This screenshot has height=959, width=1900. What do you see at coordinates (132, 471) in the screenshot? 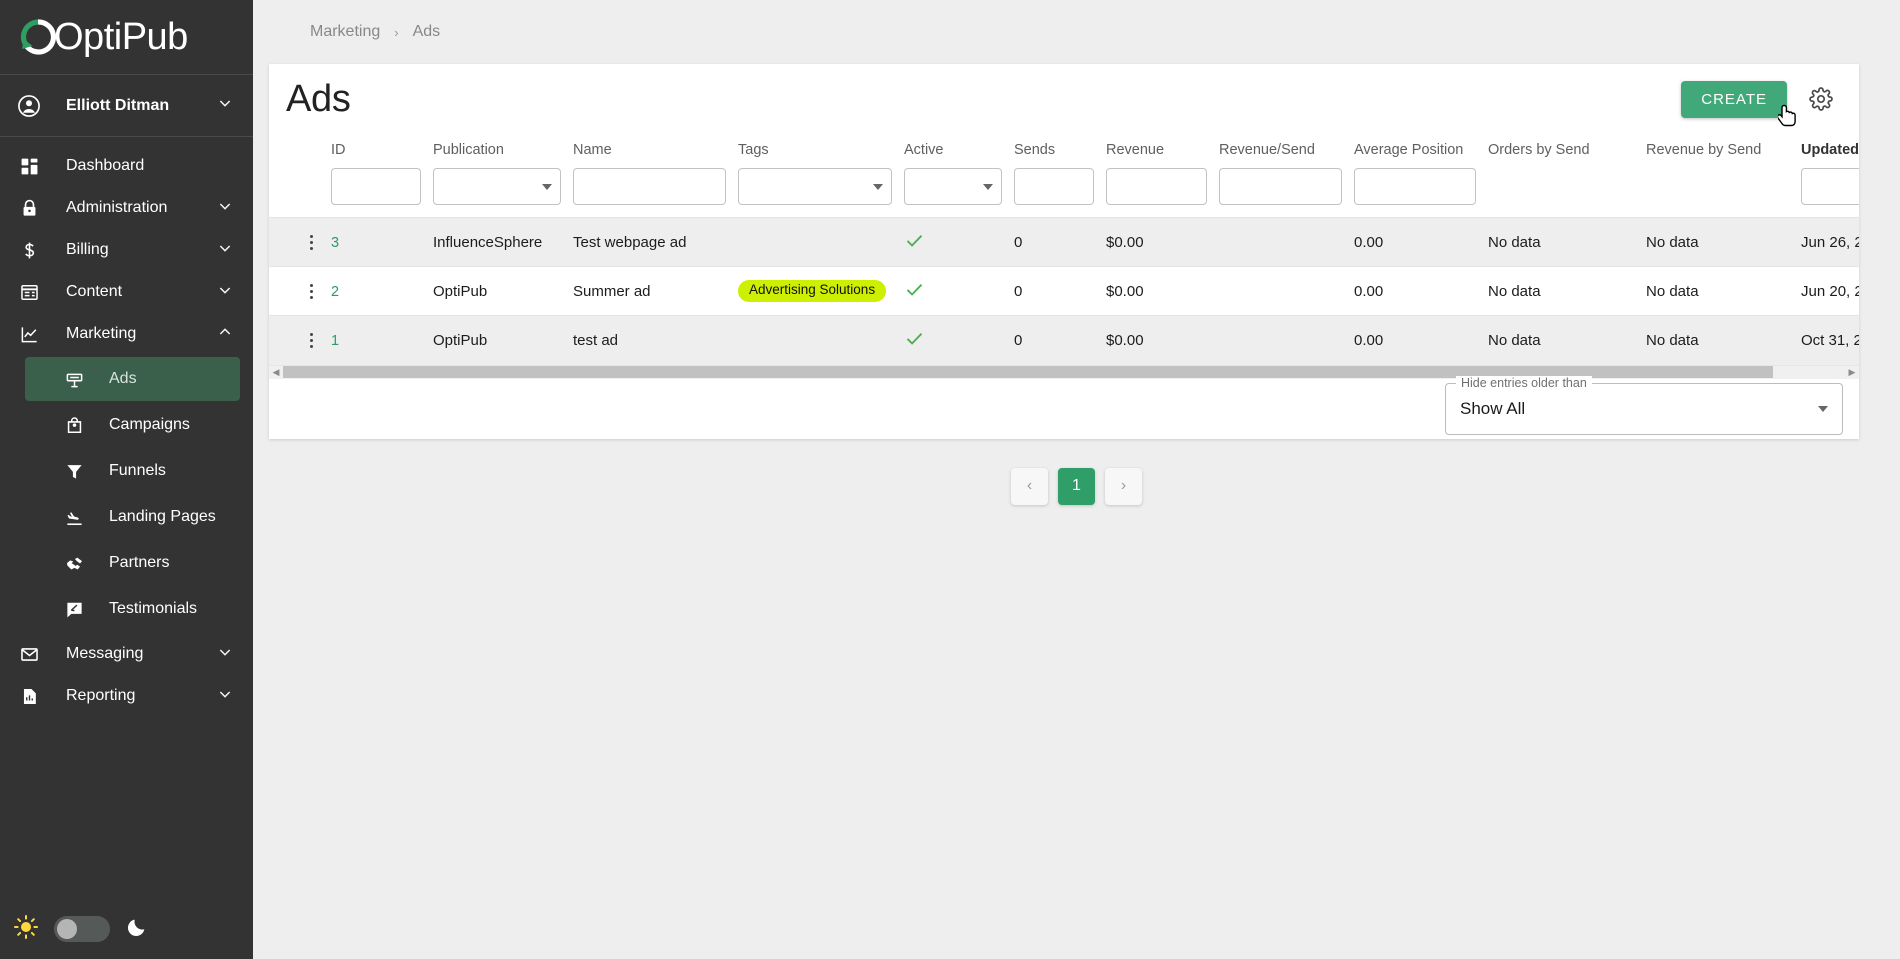
I see `sidebar-item-funnels: Funnels` at bounding box center [132, 471].